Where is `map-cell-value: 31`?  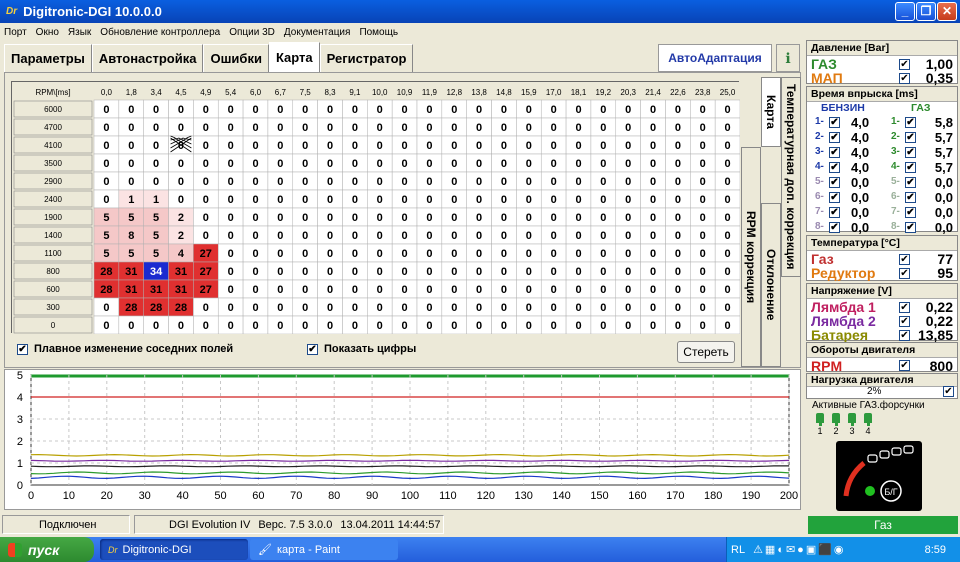 map-cell-value: 31 is located at coordinates (131, 272).